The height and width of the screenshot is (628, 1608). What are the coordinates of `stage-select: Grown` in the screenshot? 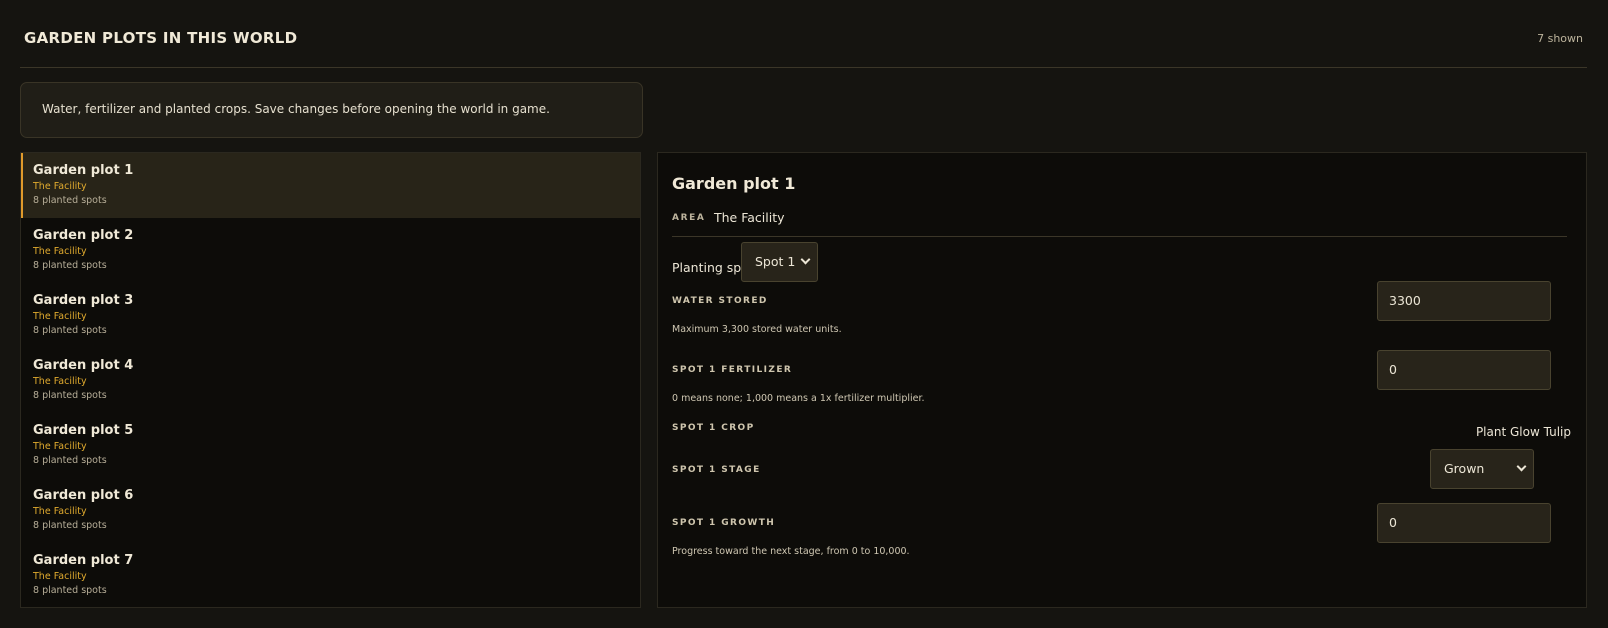 It's located at (1482, 469).